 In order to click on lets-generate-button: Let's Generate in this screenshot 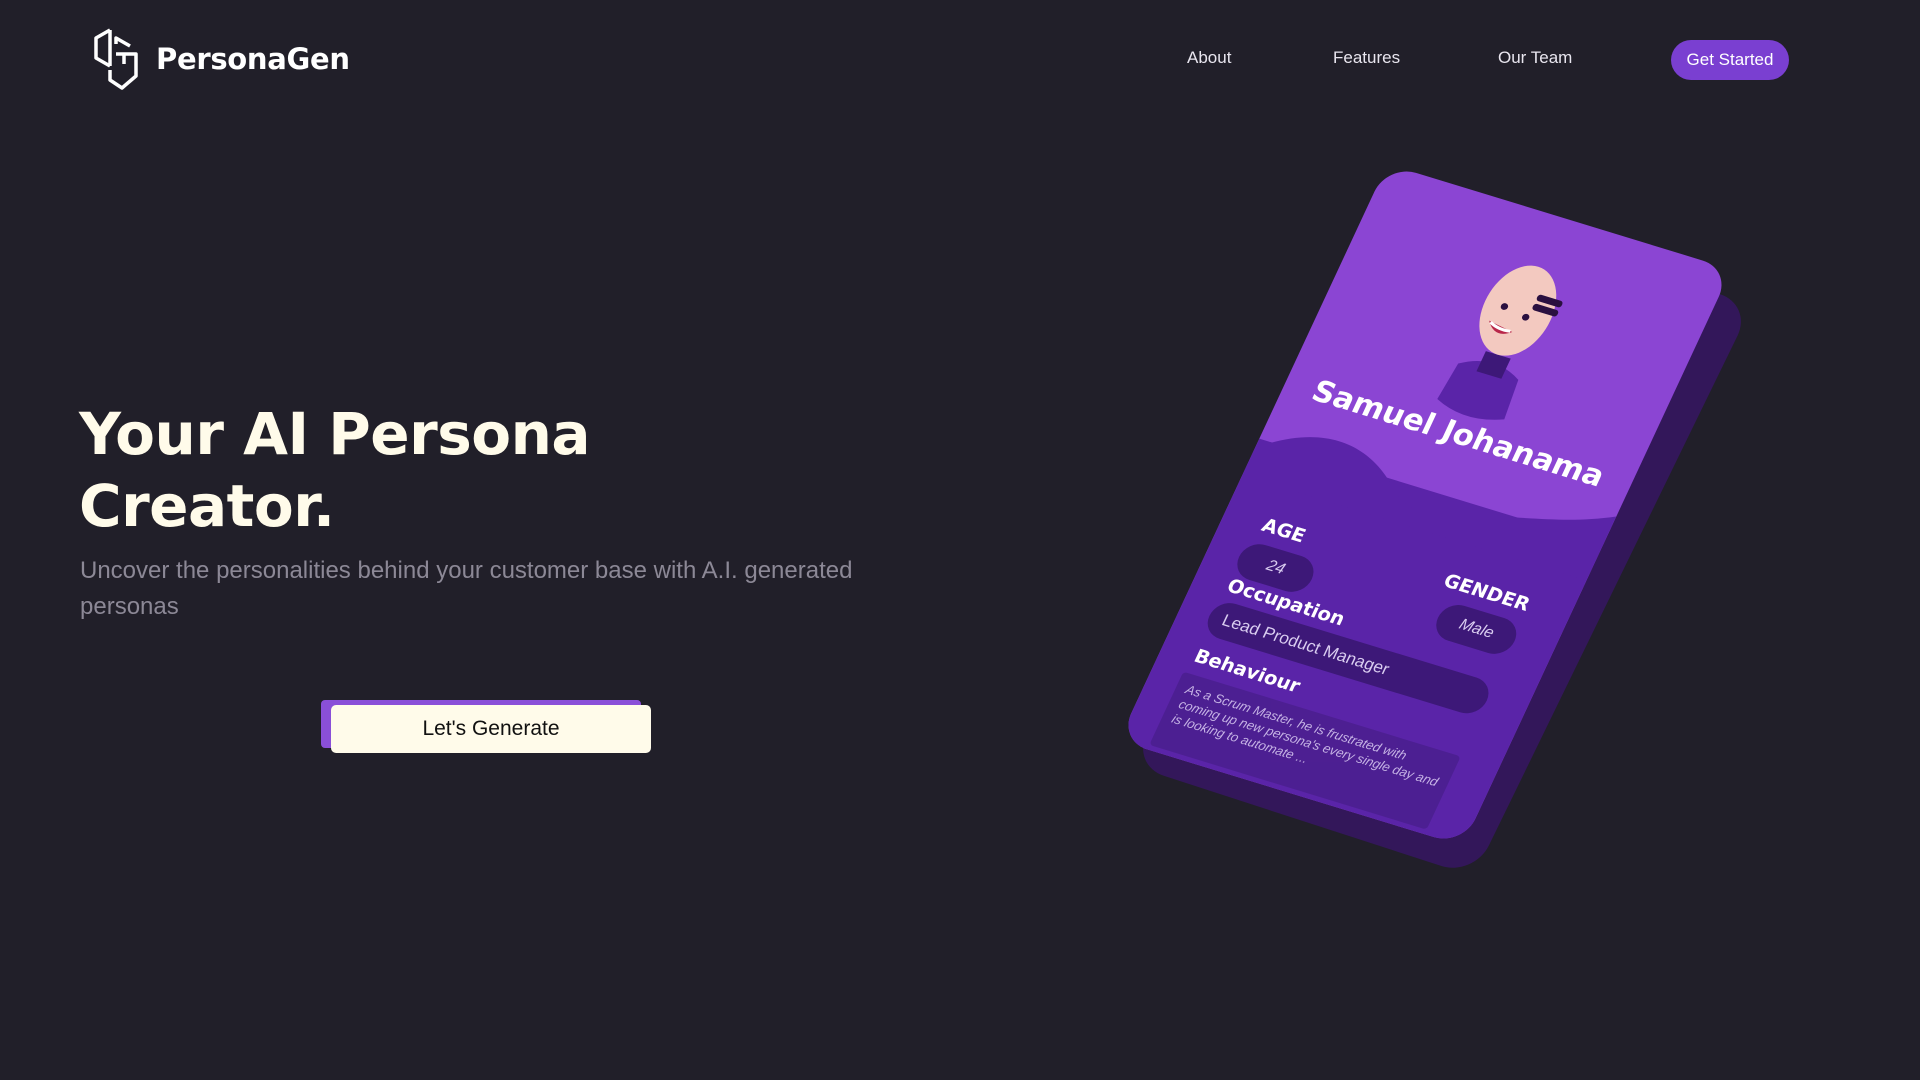, I will do `click(491, 729)`.